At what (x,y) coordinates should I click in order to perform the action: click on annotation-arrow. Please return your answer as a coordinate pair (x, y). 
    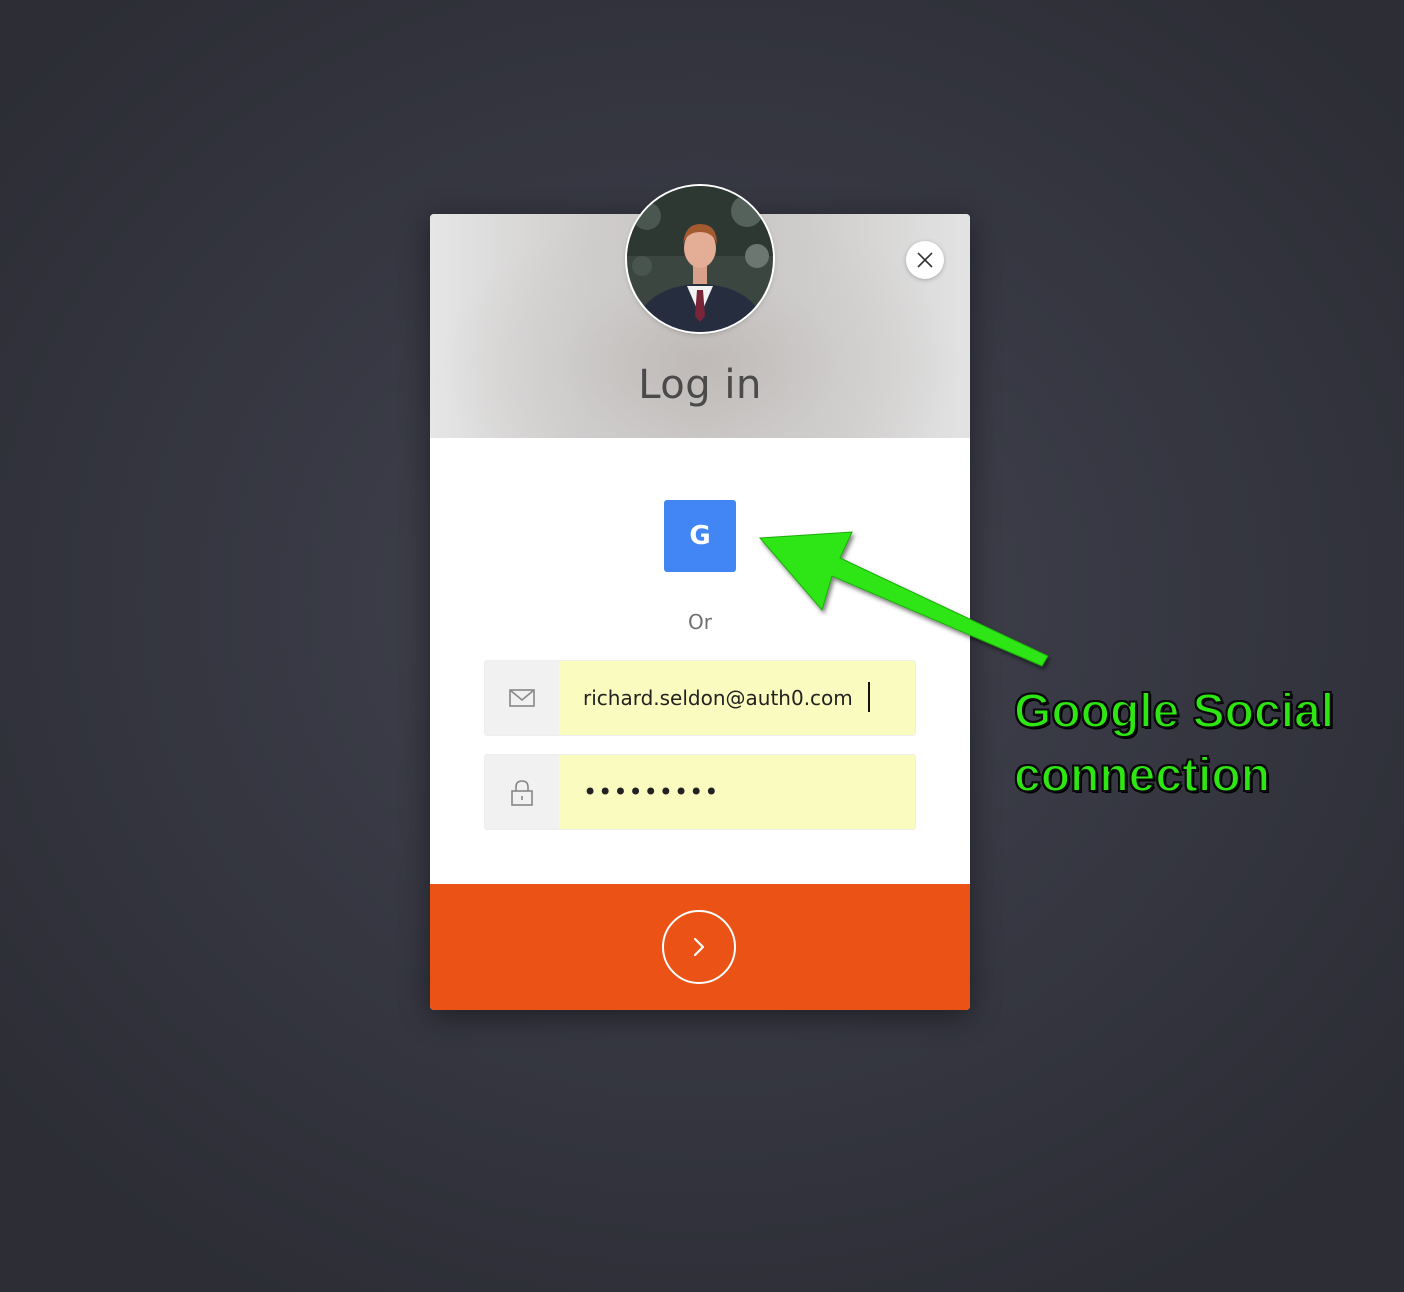
    Looking at the image, I should click on (903, 599).